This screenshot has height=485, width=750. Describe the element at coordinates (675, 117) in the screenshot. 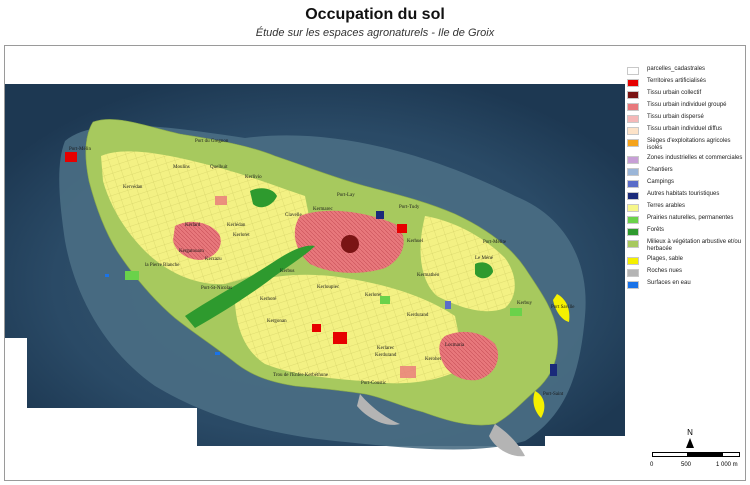

I see `legend-label: Tissu urbain dispersé` at that location.